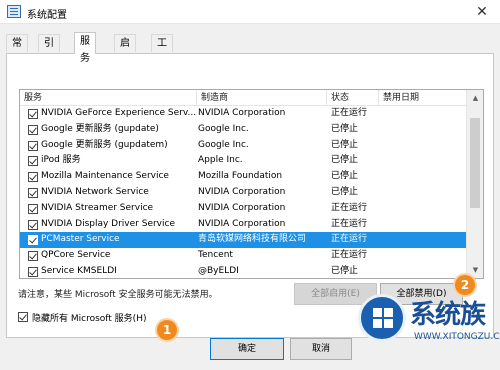  I want to click on vertical-scrollbar: ▲ ▼, so click(474, 184).